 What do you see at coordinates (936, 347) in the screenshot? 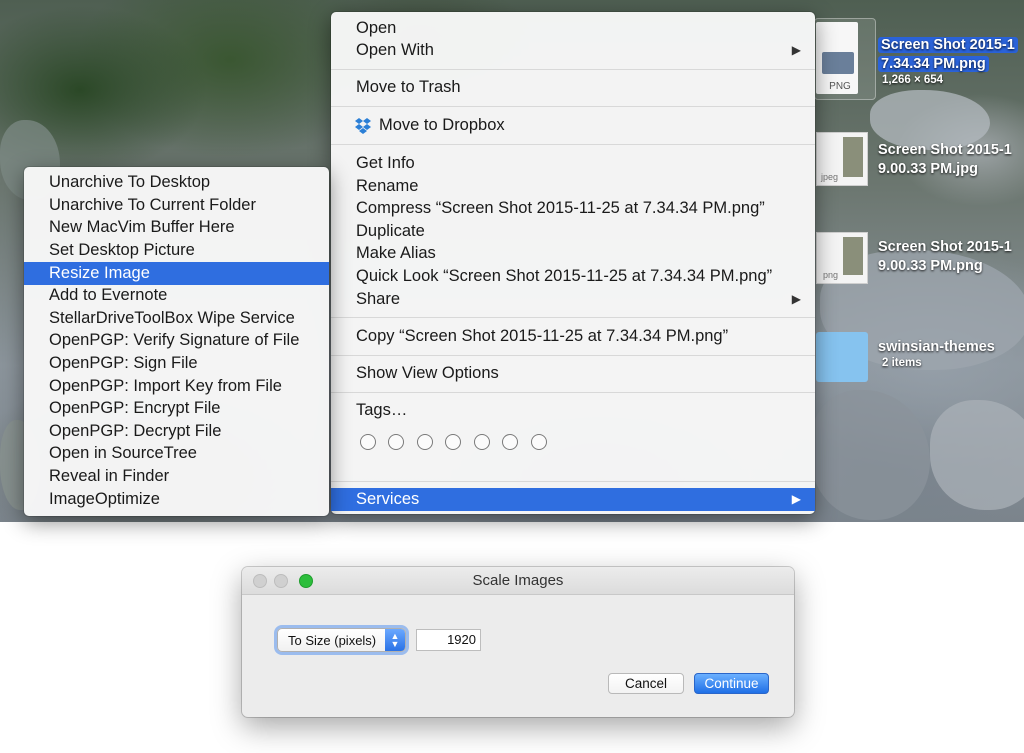
I see `icon-name: swinsian-themes` at bounding box center [936, 347].